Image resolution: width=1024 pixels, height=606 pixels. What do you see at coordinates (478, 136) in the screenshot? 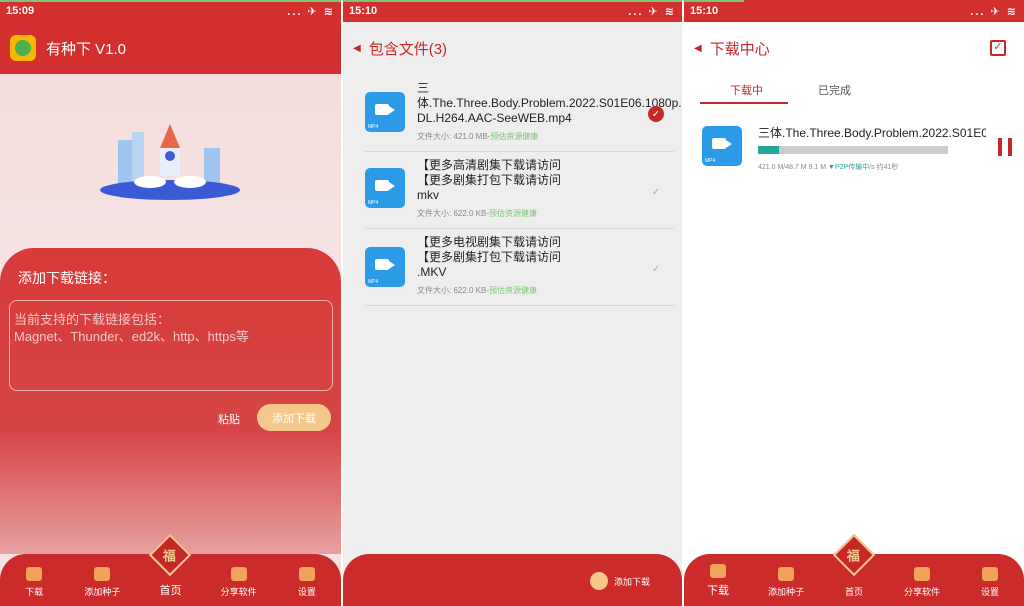
I see `file-size: 文件大小: 421.0 MB-预估资源健康` at bounding box center [478, 136].